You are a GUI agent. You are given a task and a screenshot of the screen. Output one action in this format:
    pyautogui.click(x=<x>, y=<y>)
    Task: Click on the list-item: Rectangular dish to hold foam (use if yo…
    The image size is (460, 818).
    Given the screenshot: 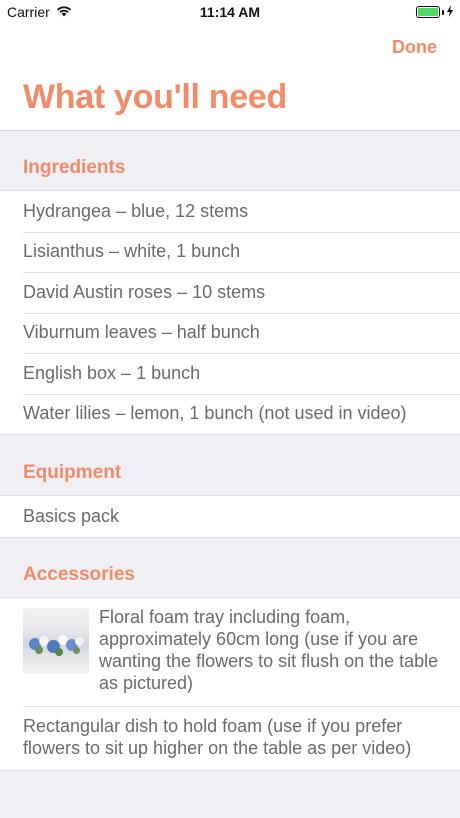 What is the action you would take?
    pyautogui.click(x=230, y=738)
    